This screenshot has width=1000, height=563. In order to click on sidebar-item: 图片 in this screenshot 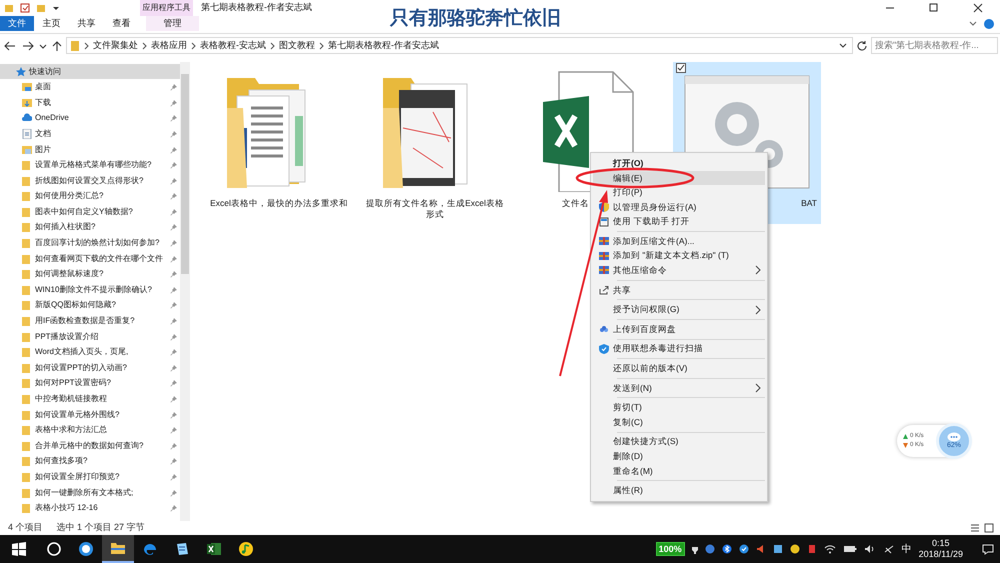, I will do `click(90, 150)`.